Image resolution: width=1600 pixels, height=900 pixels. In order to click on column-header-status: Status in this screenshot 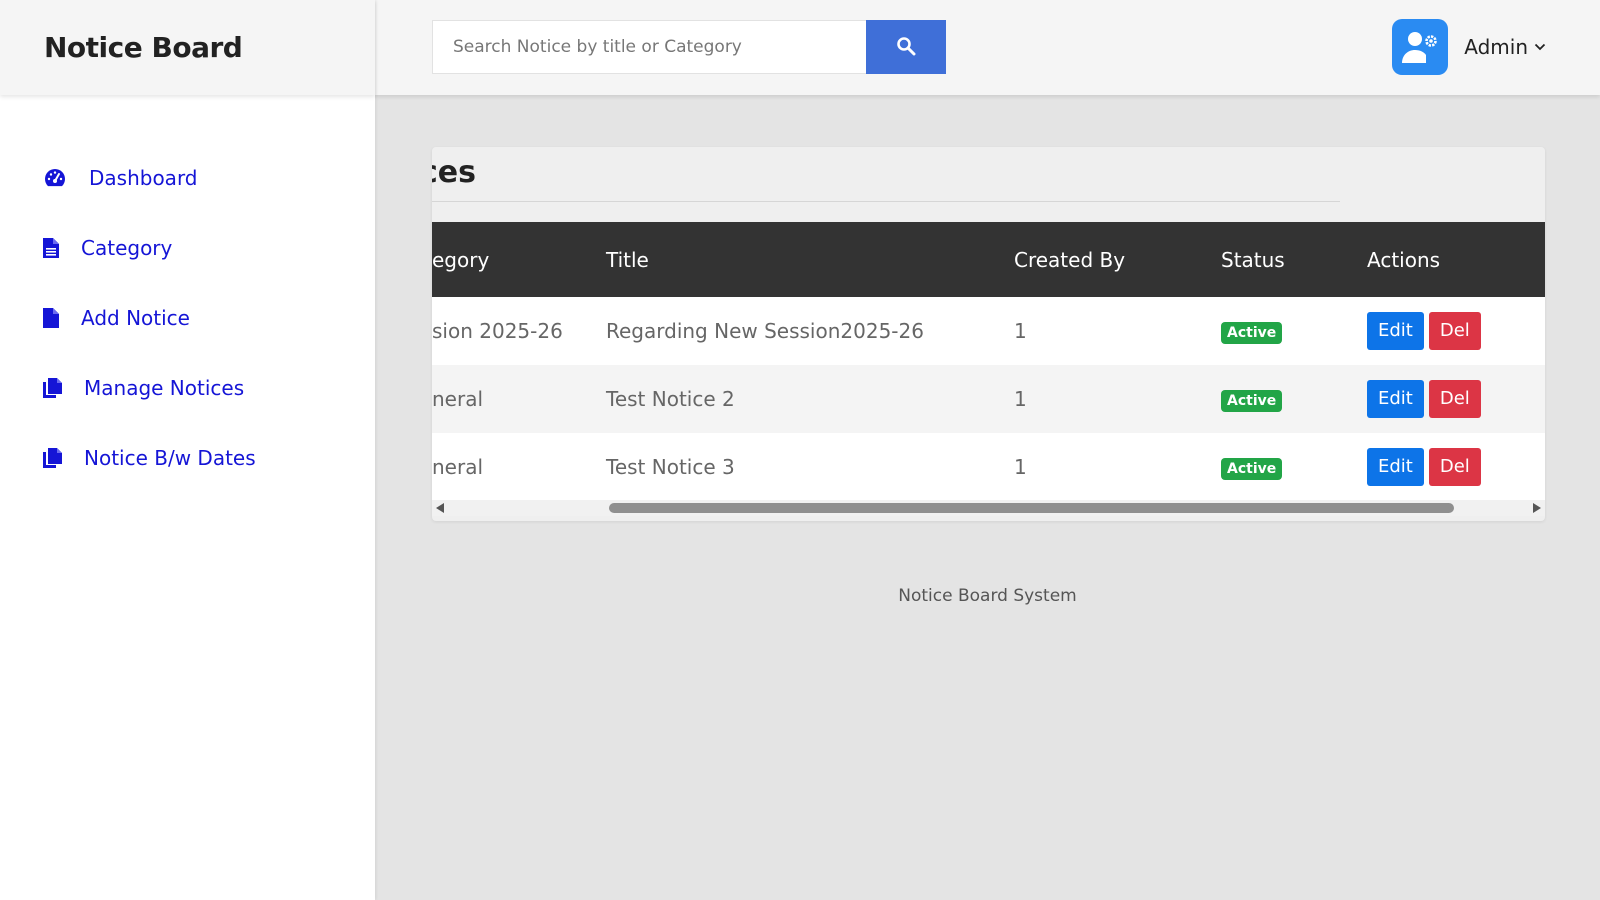, I will do `click(1253, 259)`.